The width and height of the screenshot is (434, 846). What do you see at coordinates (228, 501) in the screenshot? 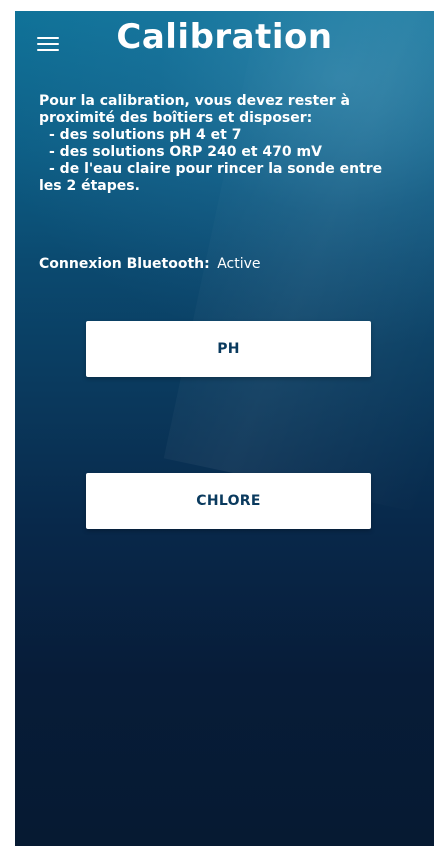
I see `chlore-calibration-button: CHLORE` at bounding box center [228, 501].